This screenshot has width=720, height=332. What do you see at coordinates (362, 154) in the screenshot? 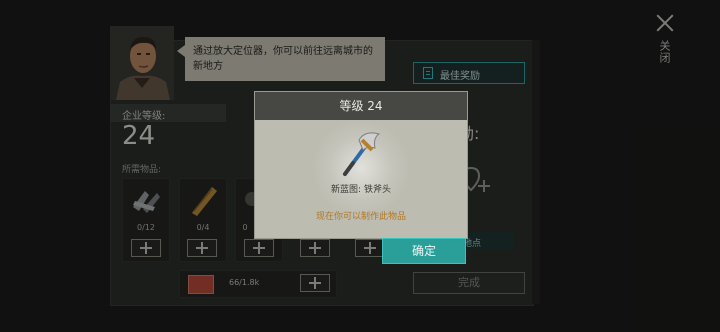
I see `iron-axe-icon` at bounding box center [362, 154].